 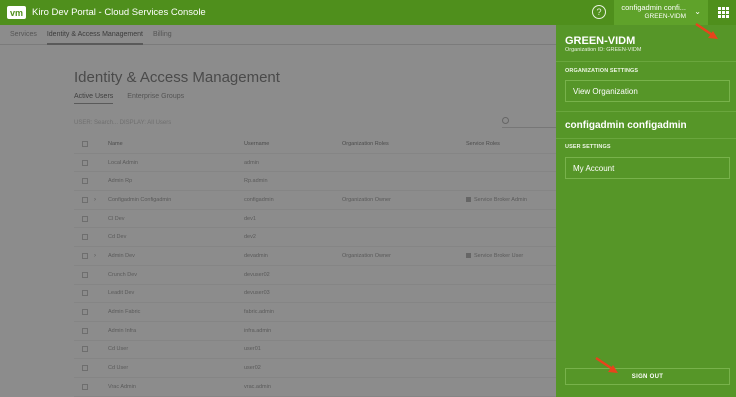 I want to click on cell-username: fabric.admin, so click(x=259, y=312).